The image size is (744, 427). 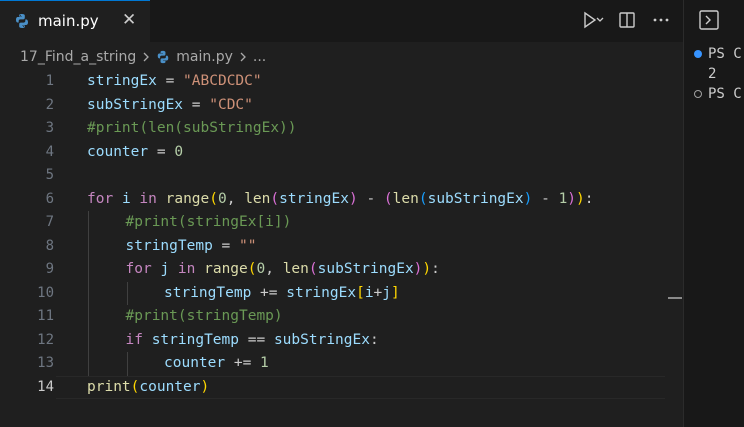 I want to click on code-text: #print(stringTemp), so click(x=204, y=317).